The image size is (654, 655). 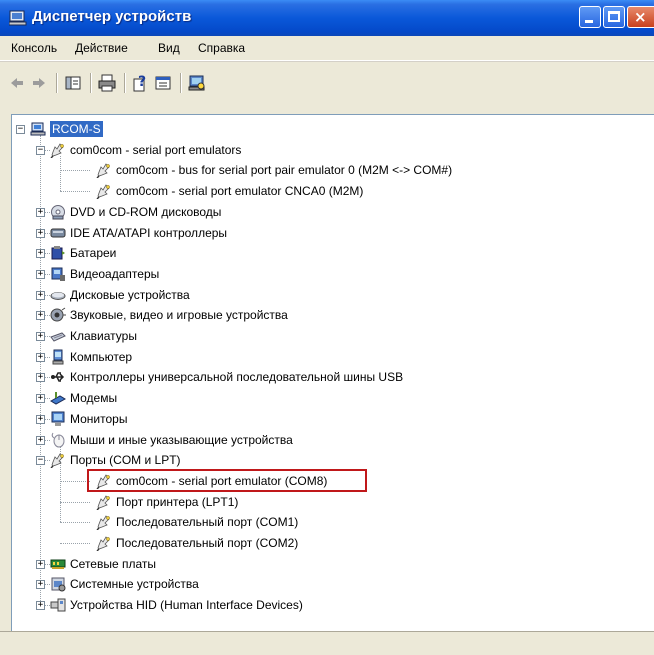 What do you see at coordinates (177, 501) in the screenshot?
I see `tree-node-label: Порт принтера (LPT1)` at bounding box center [177, 501].